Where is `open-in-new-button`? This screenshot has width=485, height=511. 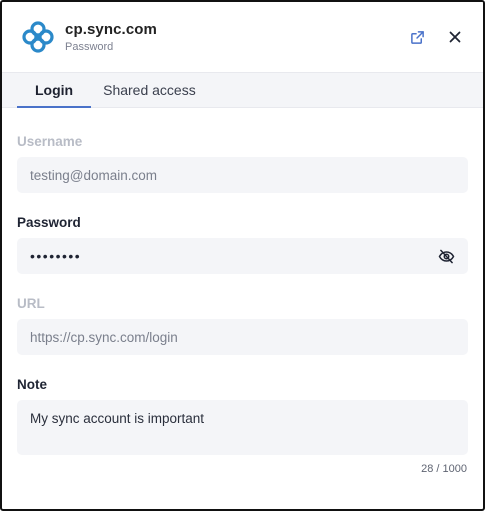 open-in-new-button is located at coordinates (417, 37).